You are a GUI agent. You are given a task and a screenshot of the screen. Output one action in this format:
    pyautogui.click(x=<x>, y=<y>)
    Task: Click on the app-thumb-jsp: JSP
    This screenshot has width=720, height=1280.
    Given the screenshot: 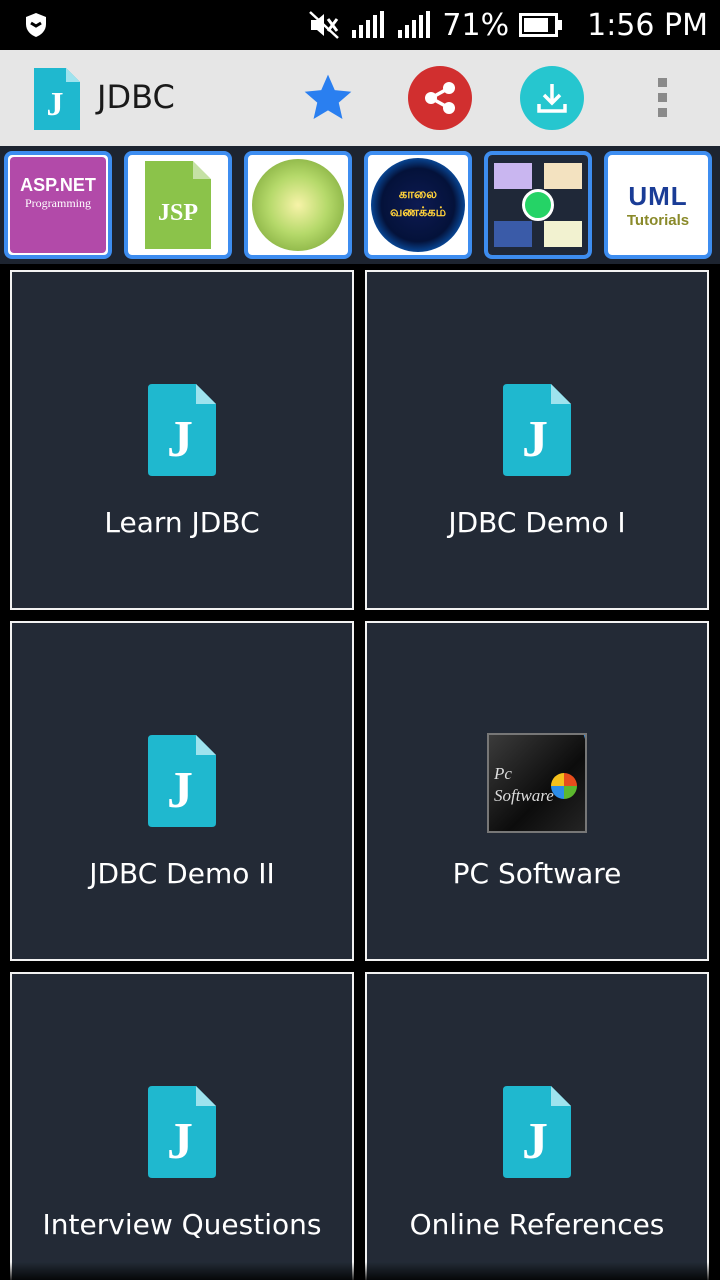 What is the action you would take?
    pyautogui.click(x=178, y=205)
    